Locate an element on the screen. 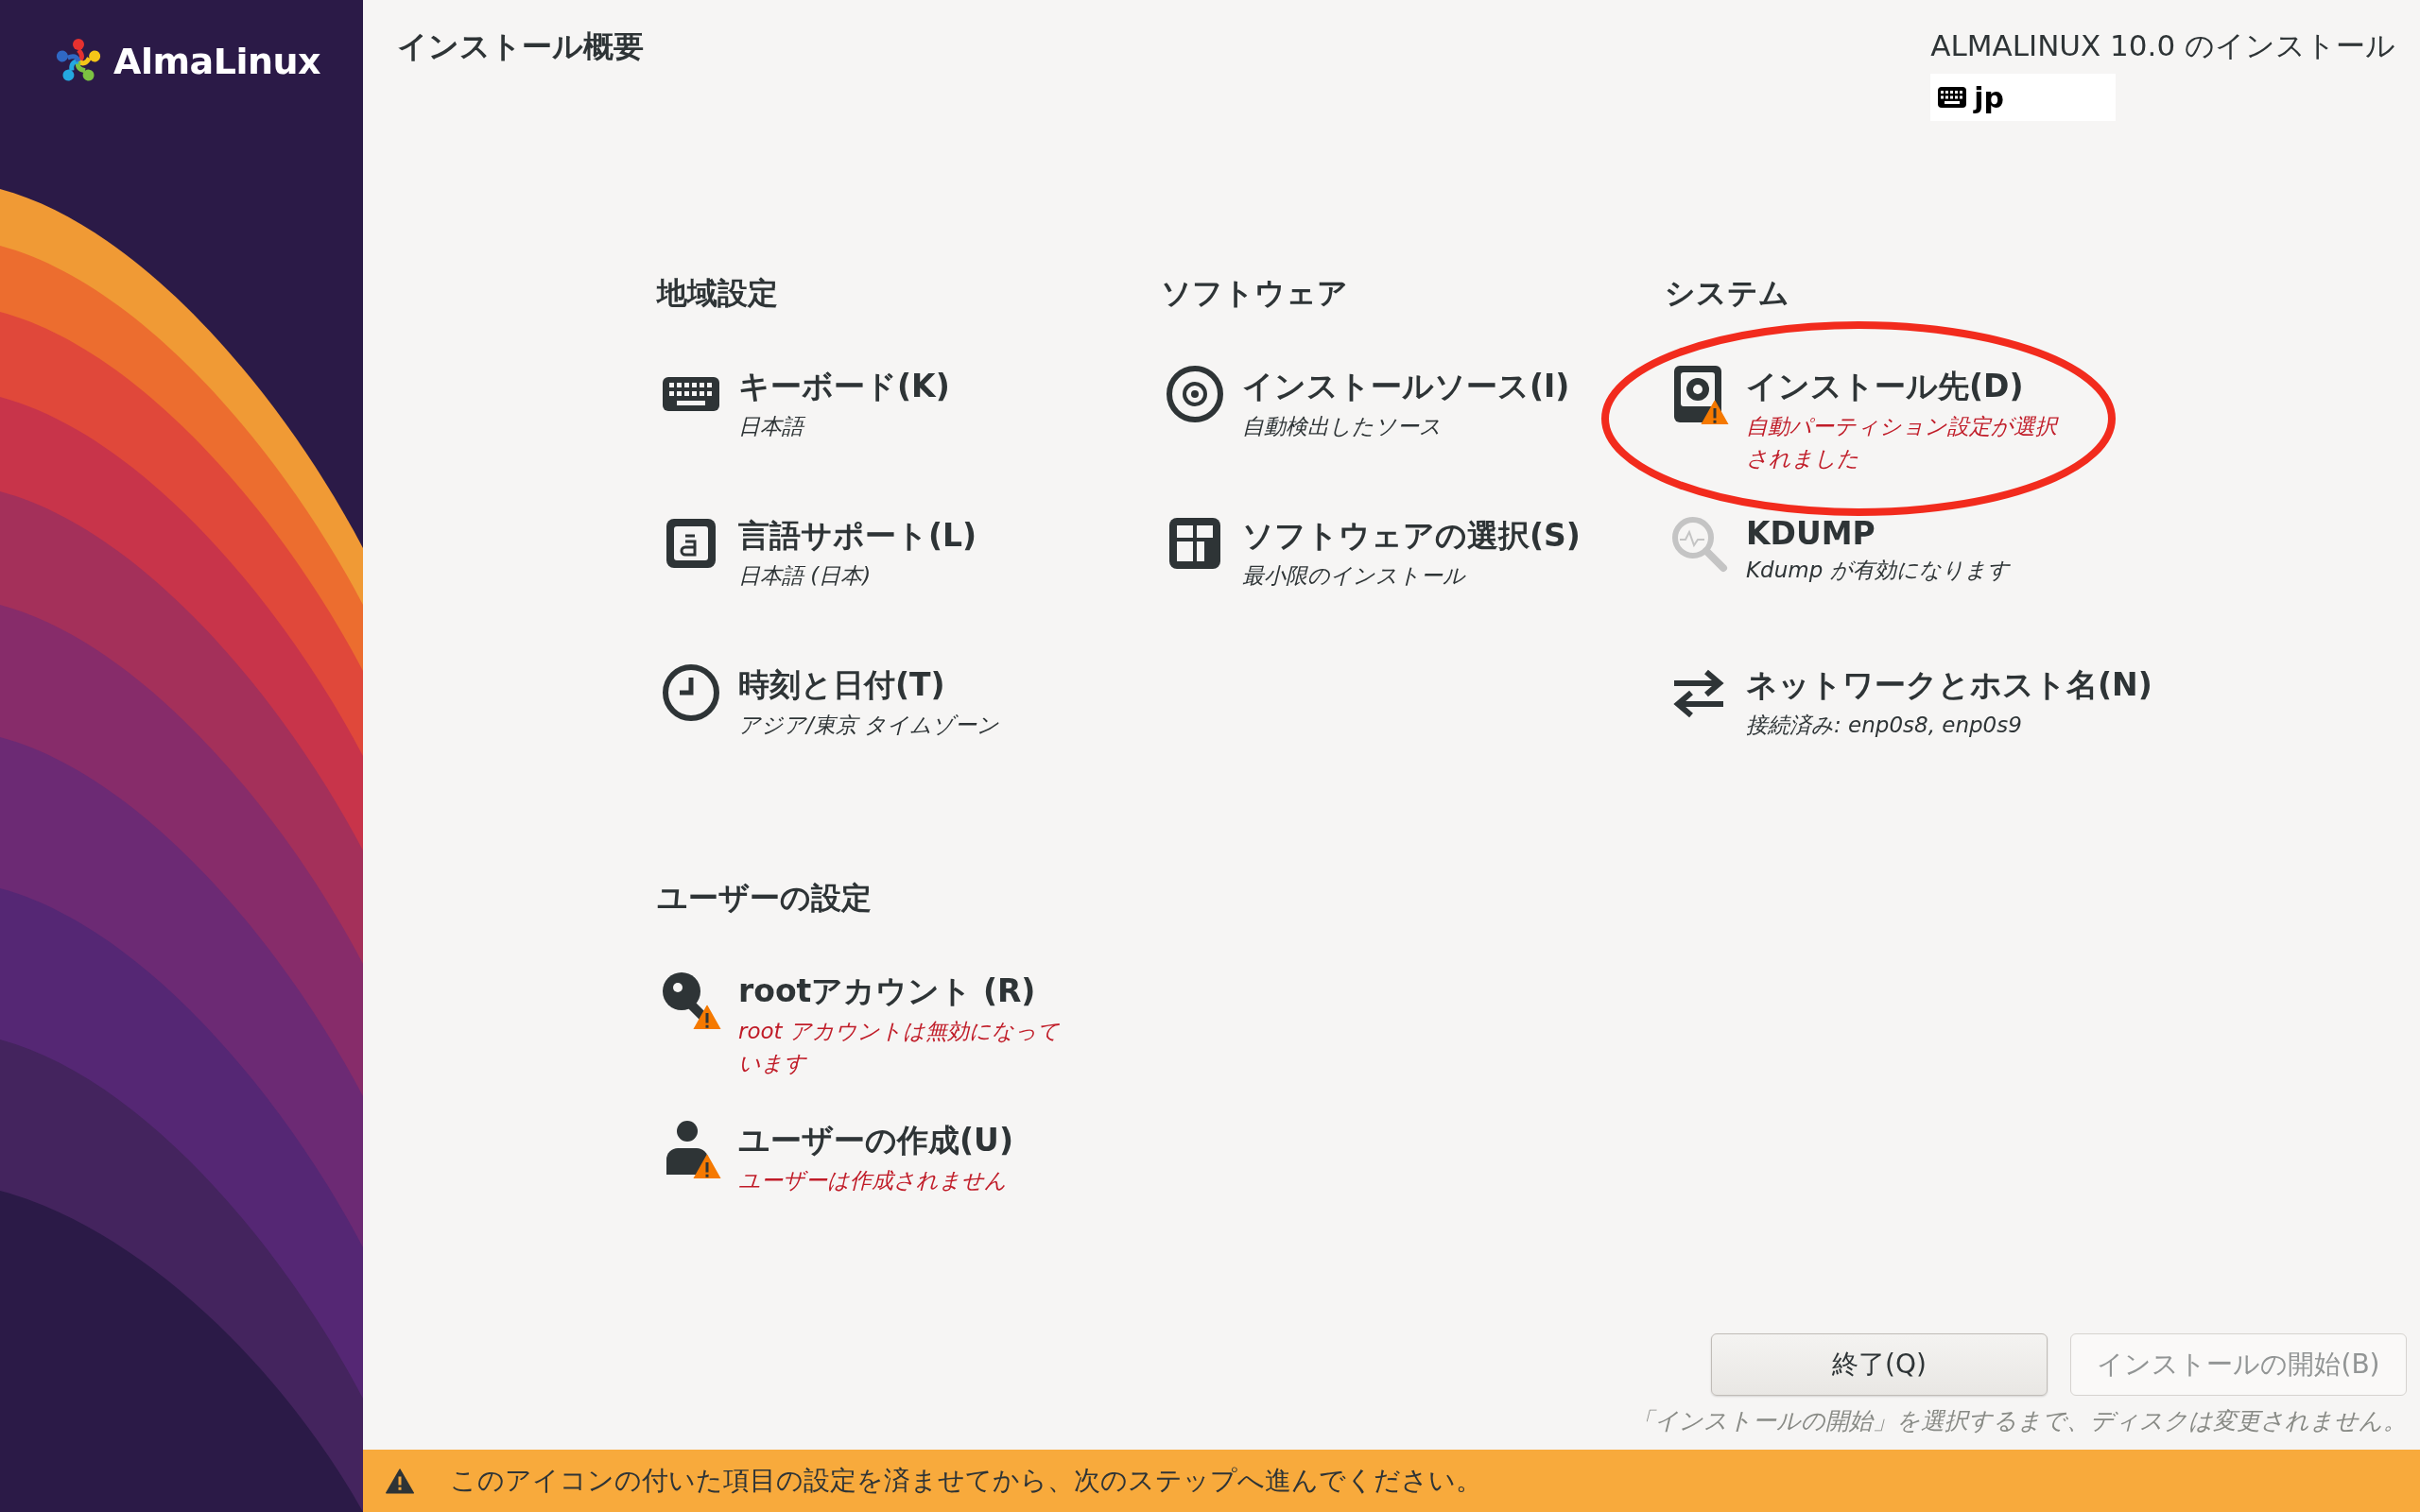 Image resolution: width=2420 pixels, height=1512 pixels. spoke-status: 最小限のインストール is located at coordinates (1354, 576).